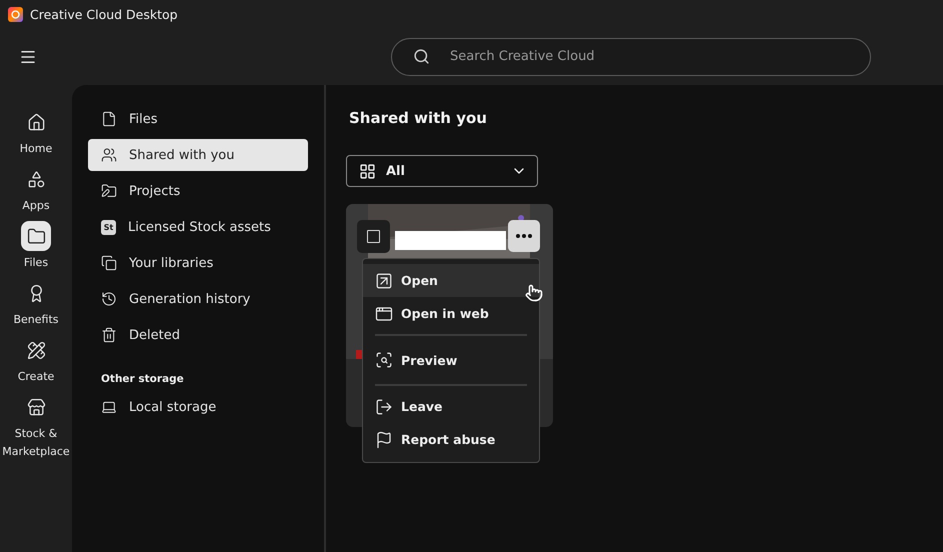  What do you see at coordinates (36, 206) in the screenshot?
I see `rail-label: Apps` at bounding box center [36, 206].